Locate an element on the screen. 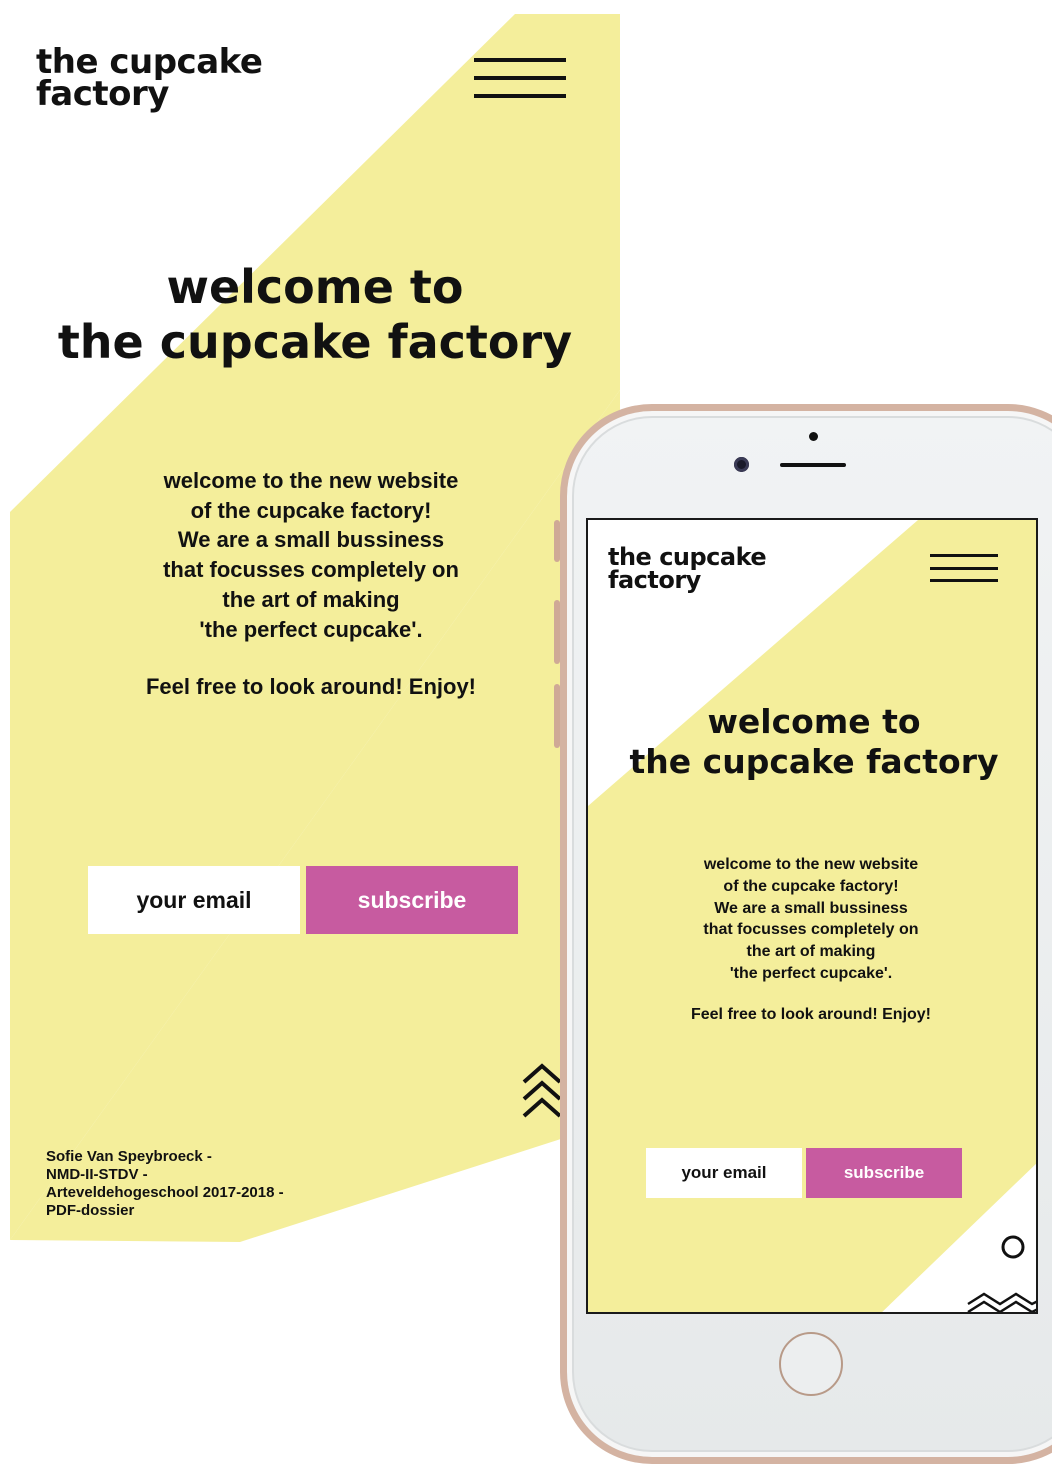  hero-title: welcome to the cupcake factory is located at coordinates (315, 315).